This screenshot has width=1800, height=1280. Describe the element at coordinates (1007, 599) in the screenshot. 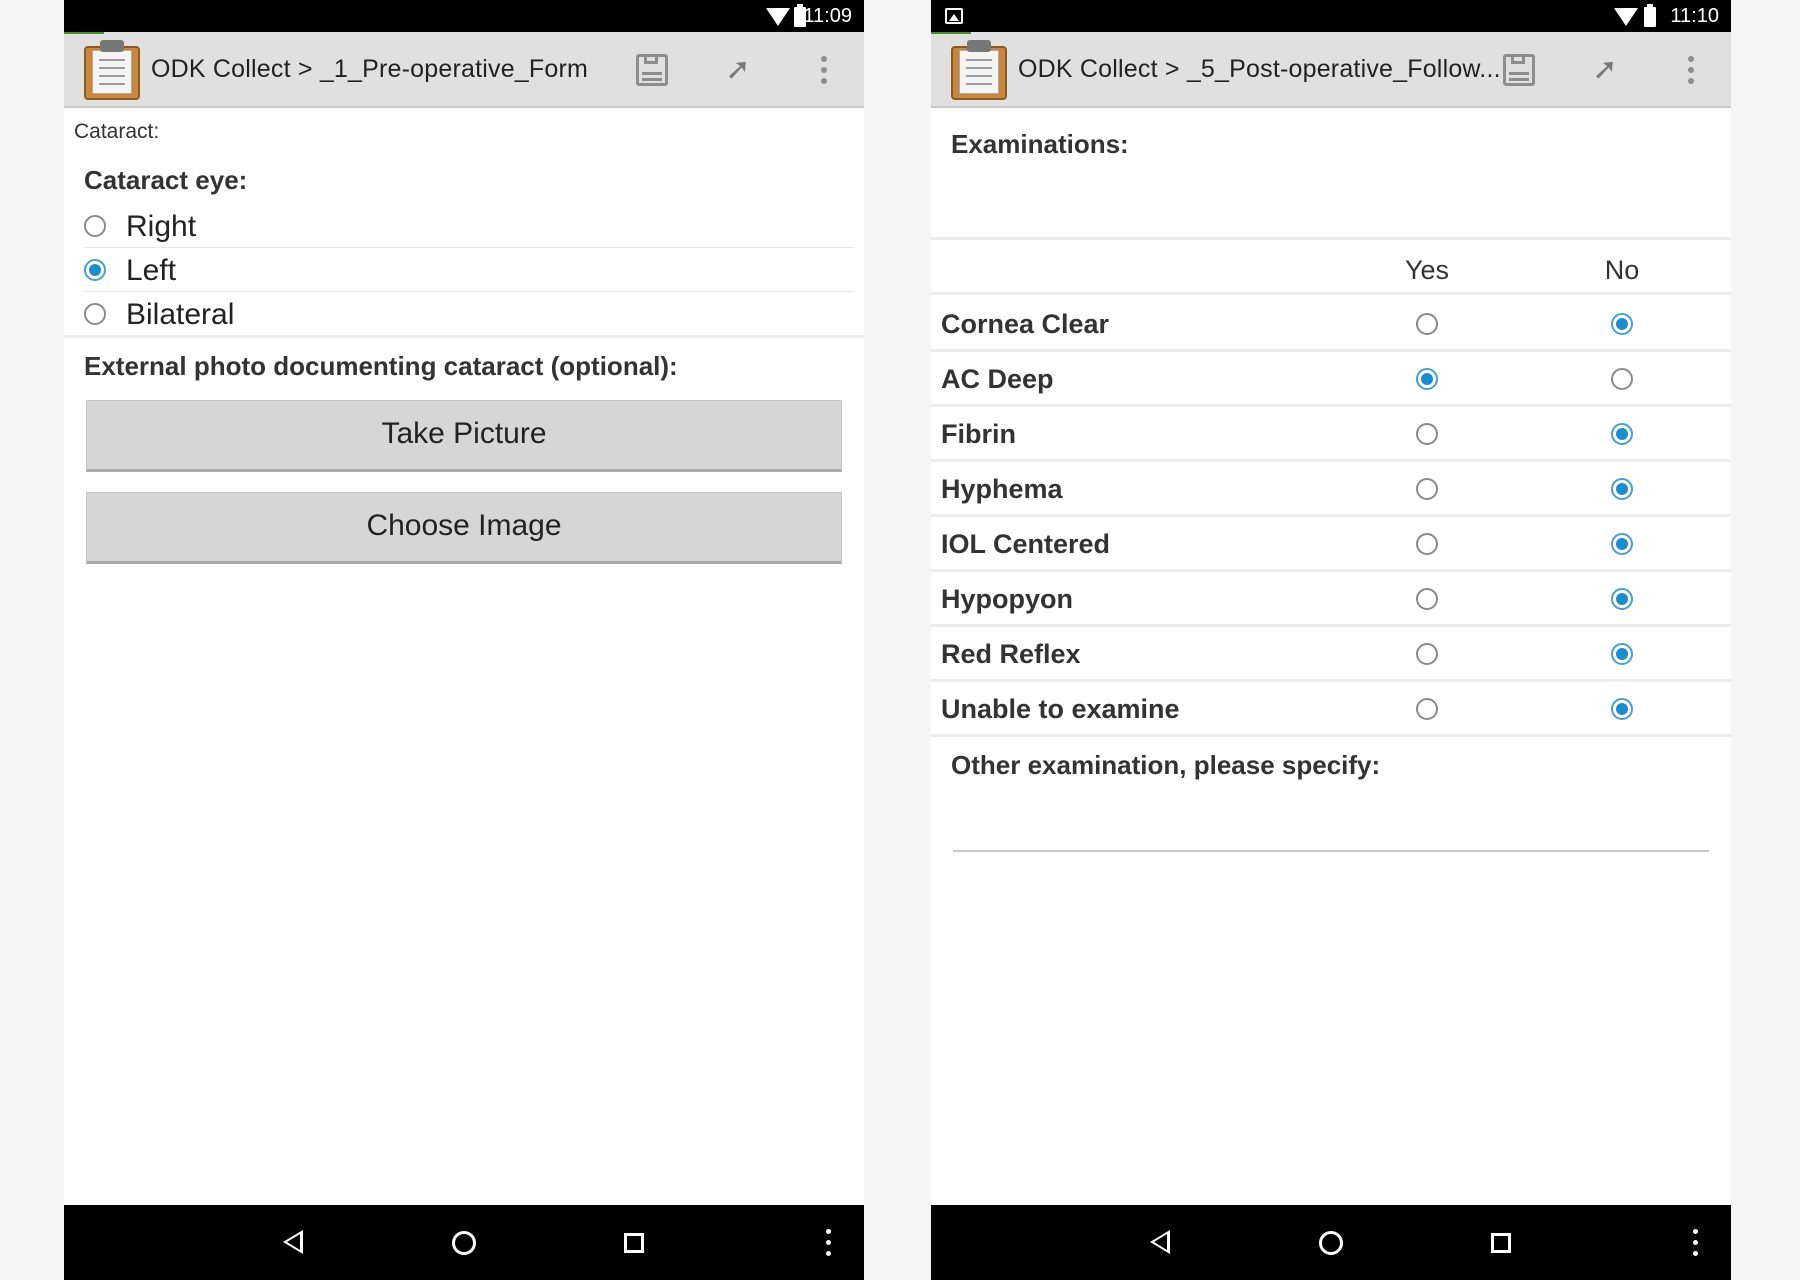

I see `exam-row-label: Hypopyon` at that location.